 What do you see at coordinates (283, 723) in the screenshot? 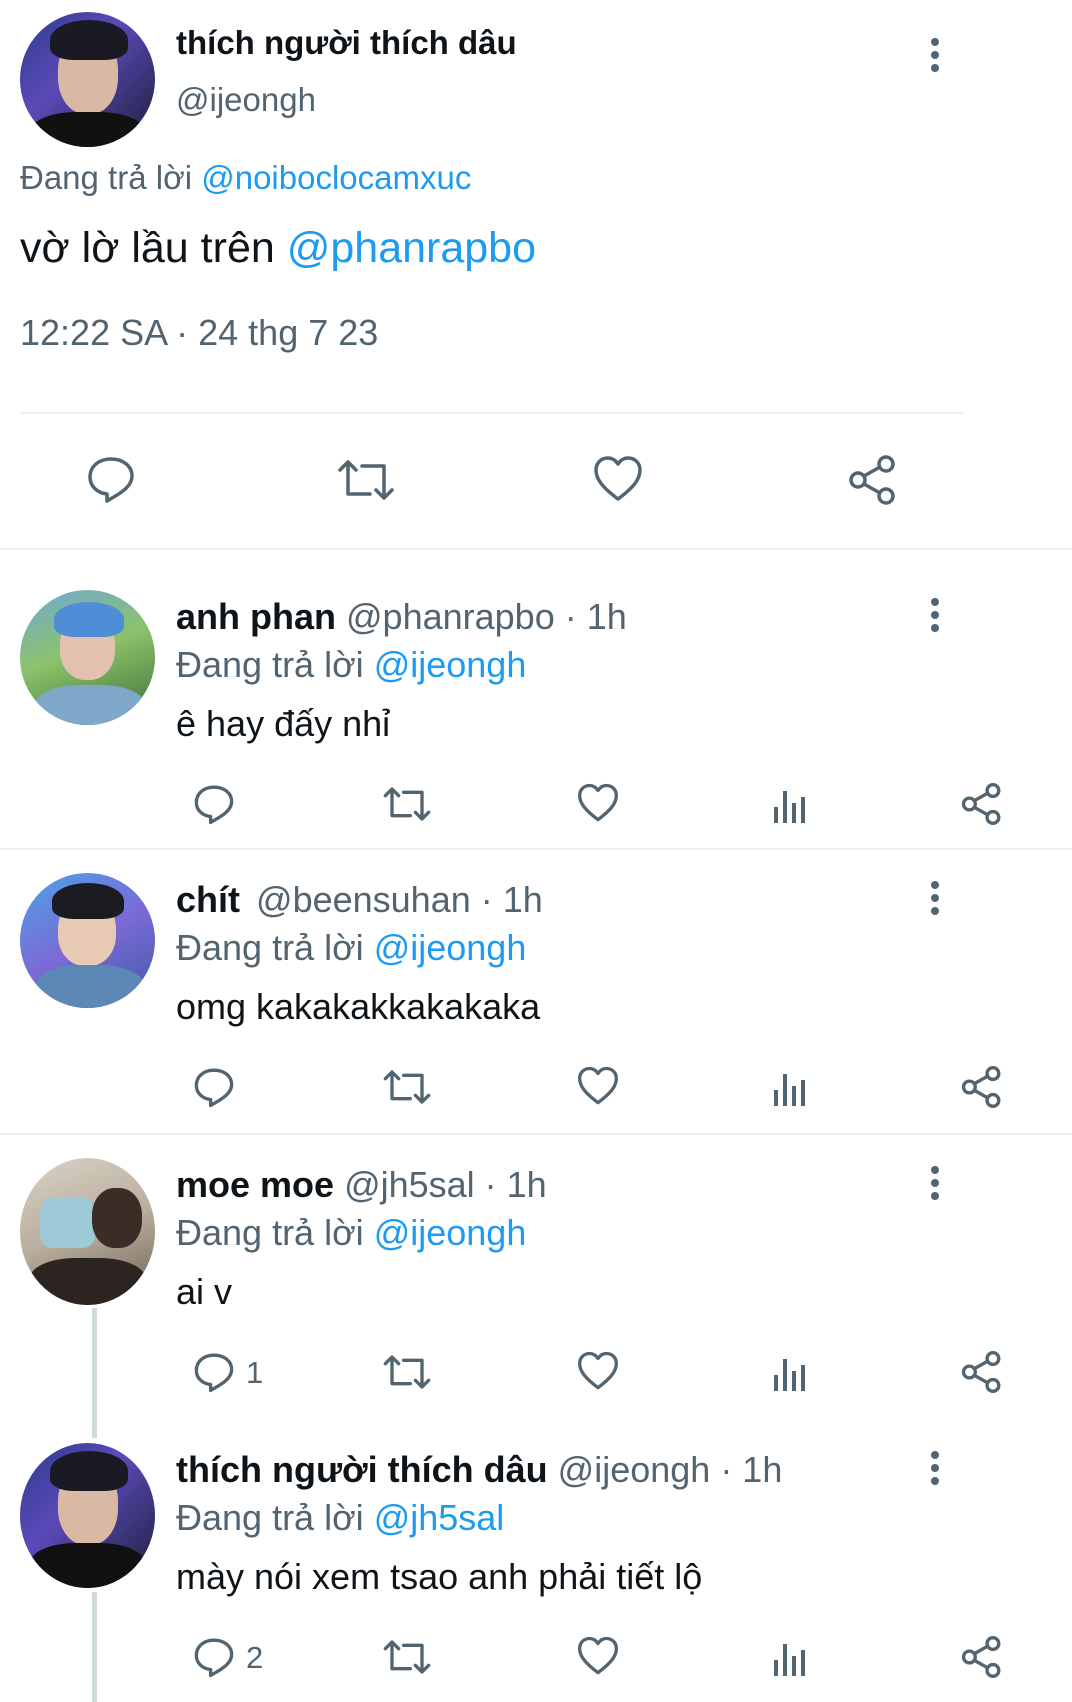
I see `tweet-text: ê hay đấy nhỉ` at bounding box center [283, 723].